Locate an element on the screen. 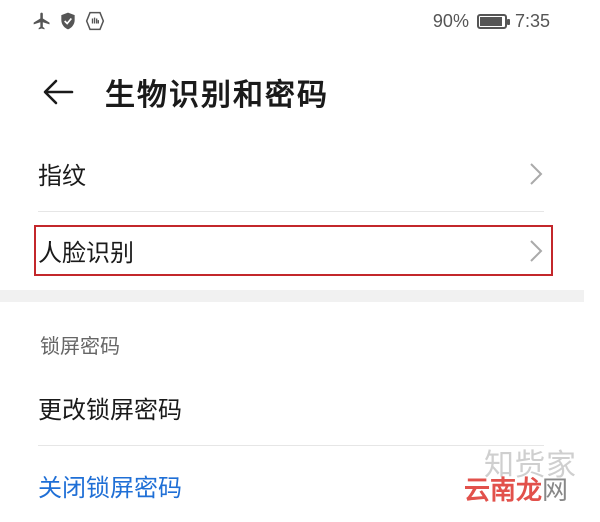  chevron-right-icon is located at coordinates (536, 174).